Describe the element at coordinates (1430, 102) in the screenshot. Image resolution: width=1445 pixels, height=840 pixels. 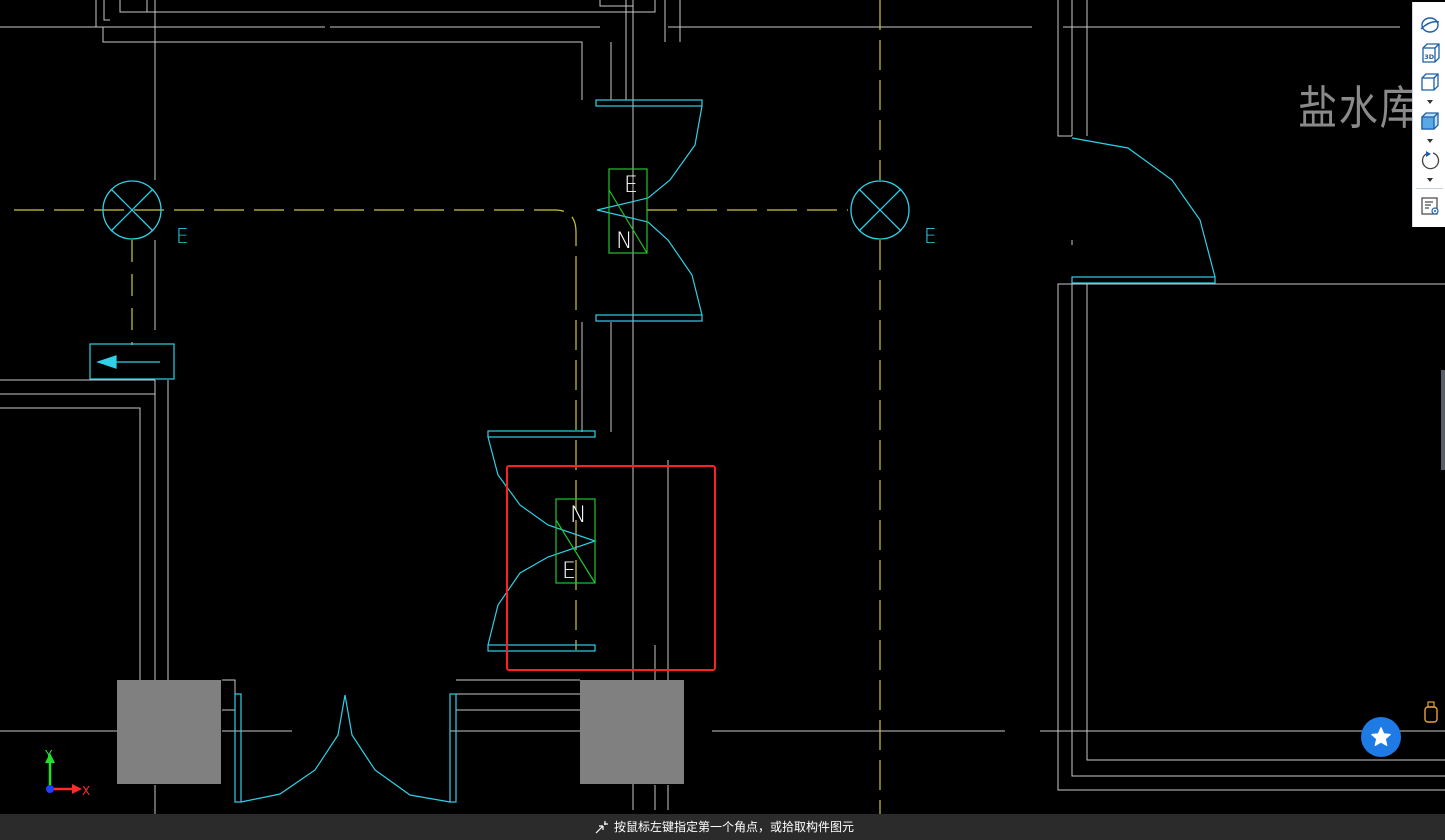
I see `view-cube-dropdown-icon` at that location.